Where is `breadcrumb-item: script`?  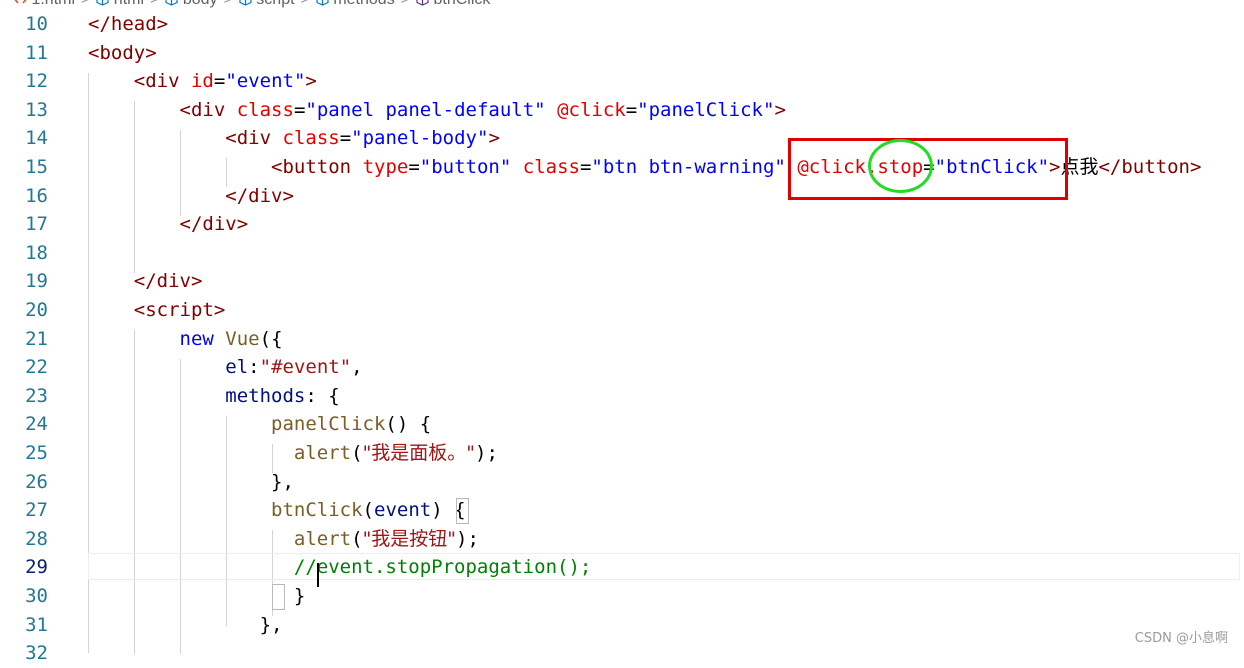 breadcrumb-item: script is located at coordinates (267, 4).